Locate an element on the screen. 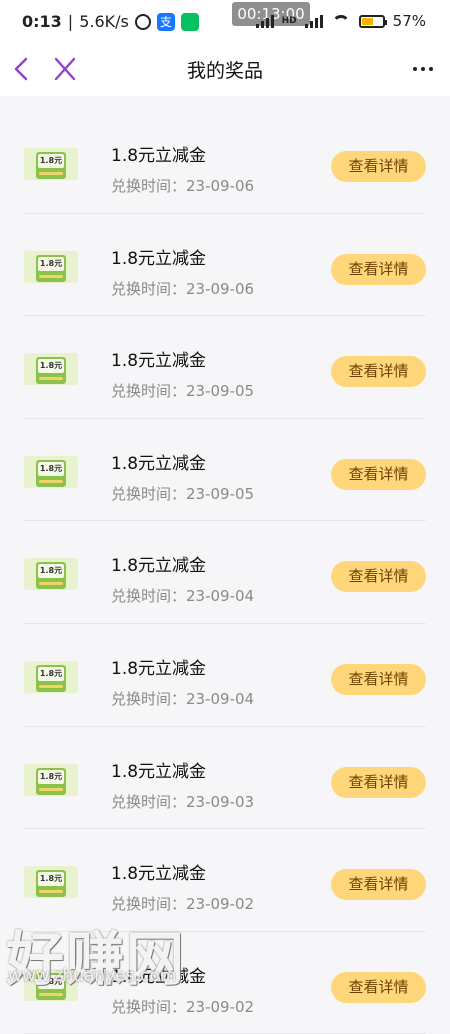 The height and width of the screenshot is (1034, 450). signal-icon is located at coordinates (264, 21).